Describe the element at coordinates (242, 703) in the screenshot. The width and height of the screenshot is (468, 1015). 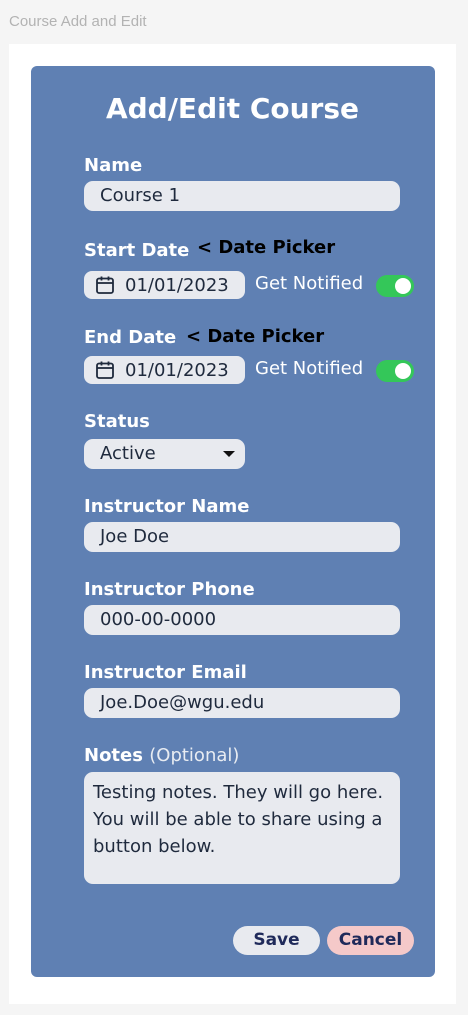
I see `instructor-email-input: Joe.Doe@wgu.edu` at that location.